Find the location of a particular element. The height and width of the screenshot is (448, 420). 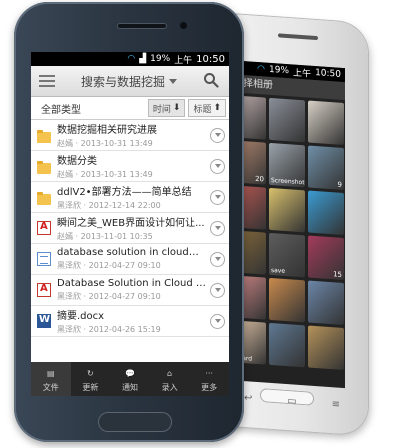

album-thumbnail: save is located at coordinates (287, 255).